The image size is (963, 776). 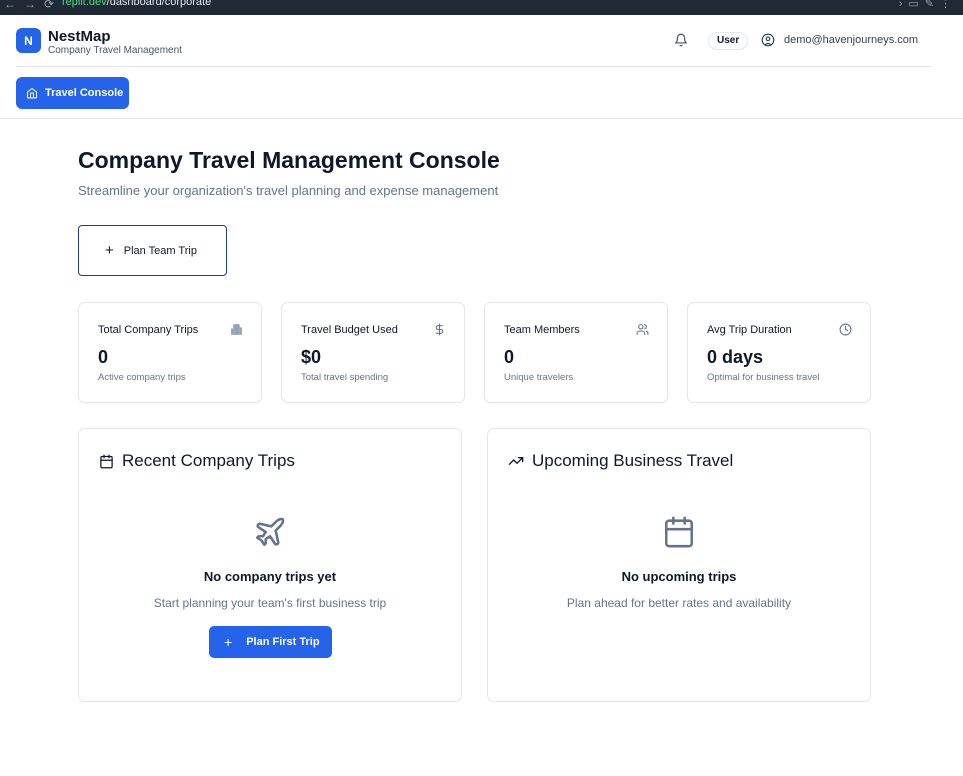 I want to click on stat-label: Team Members, so click(x=542, y=330).